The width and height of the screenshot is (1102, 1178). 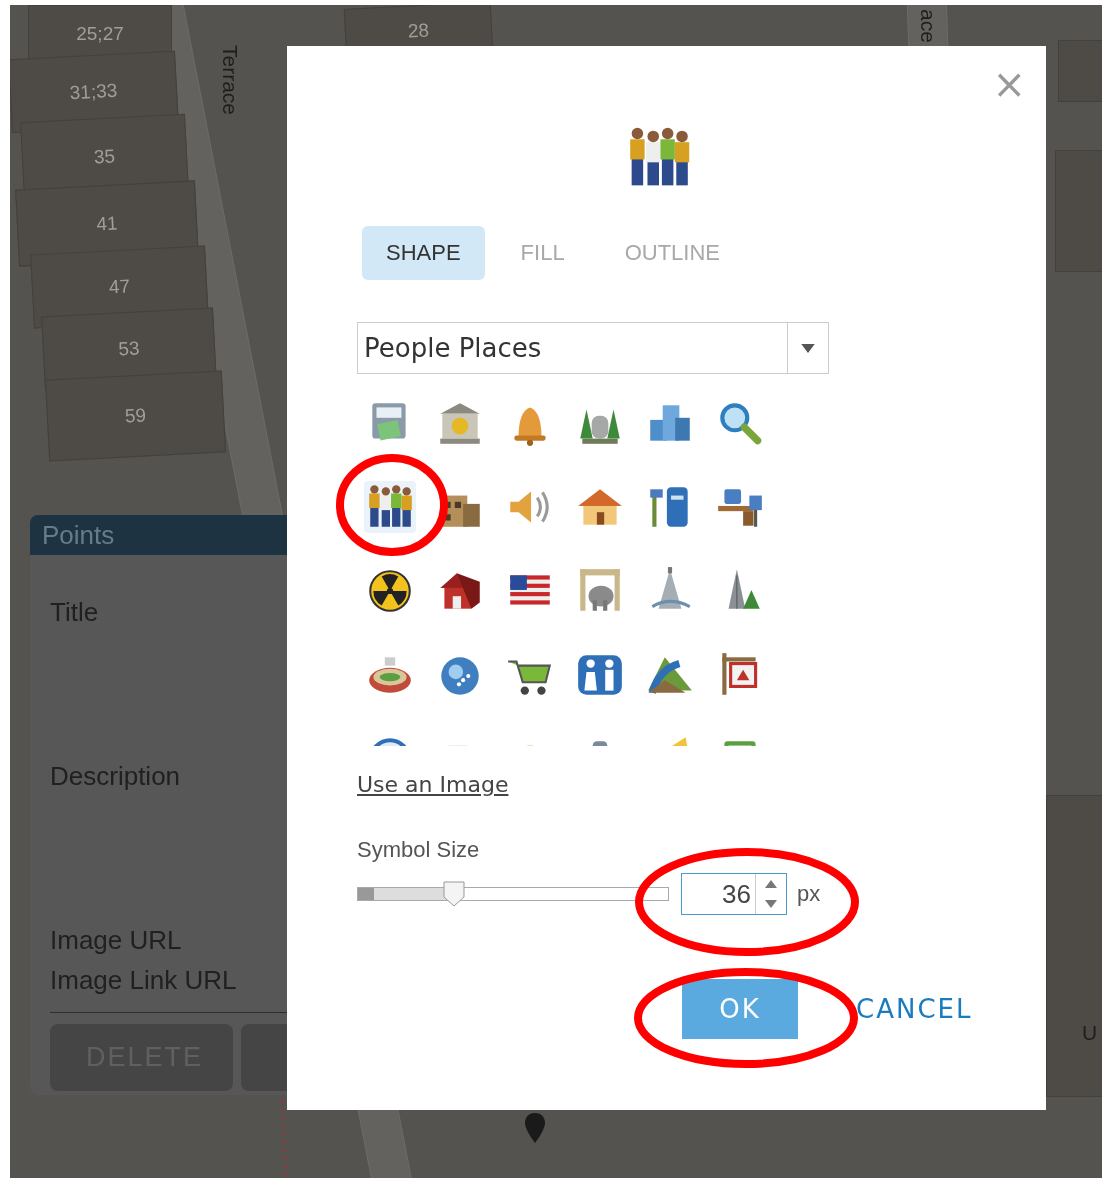 What do you see at coordinates (771, 904) in the screenshot?
I see `spin-down-icon` at bounding box center [771, 904].